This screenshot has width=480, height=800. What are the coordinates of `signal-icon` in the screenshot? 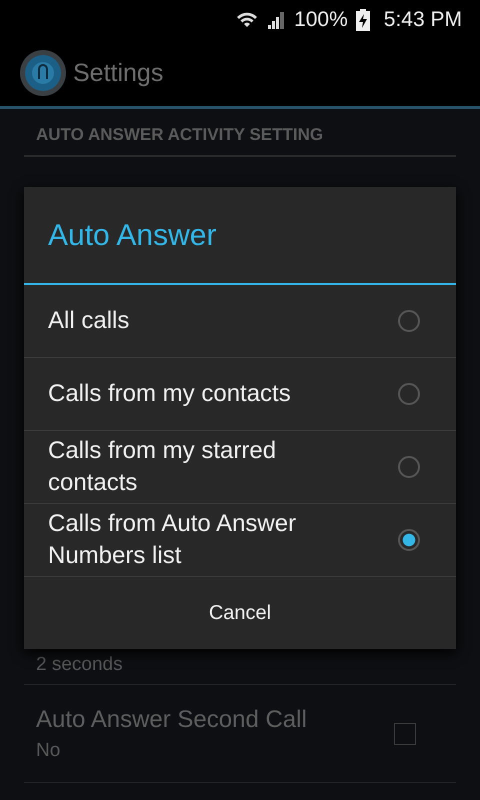 It's located at (276, 20).